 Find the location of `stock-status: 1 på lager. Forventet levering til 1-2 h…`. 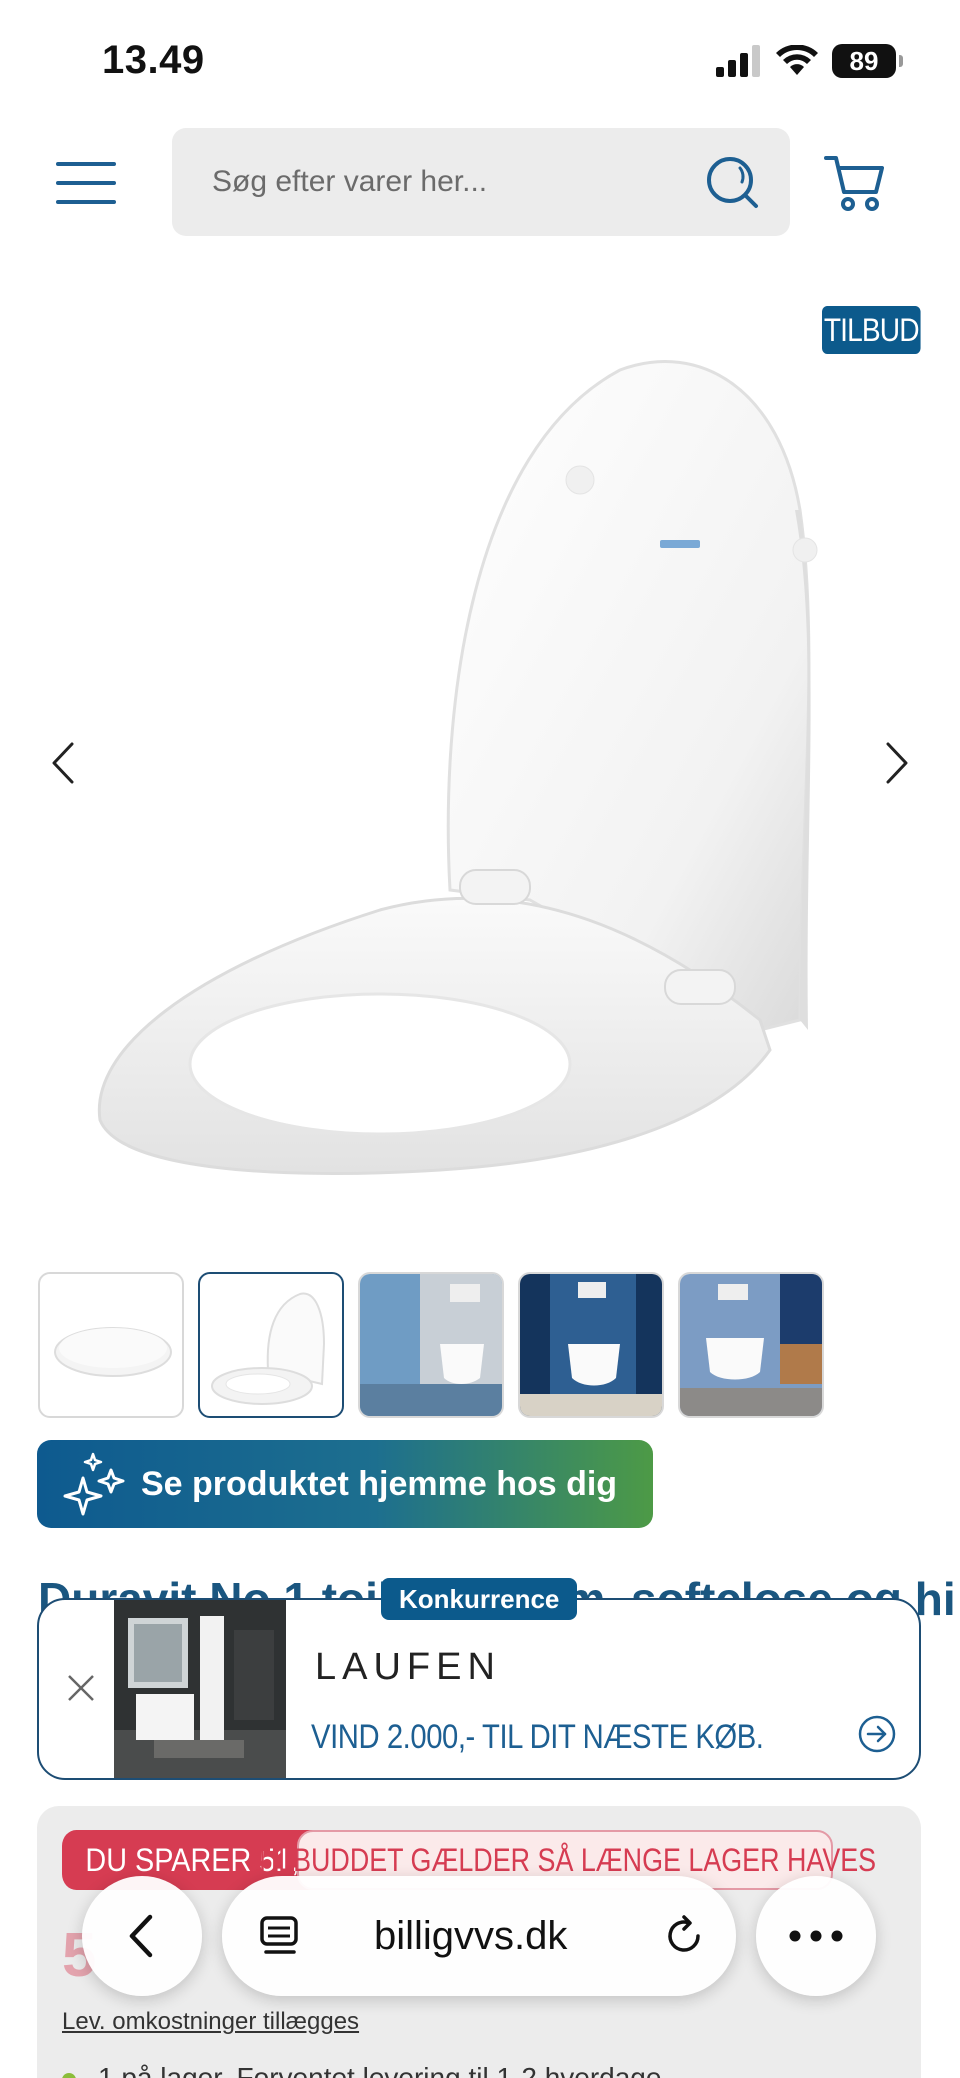

stock-status: 1 på lager. Forventet levering til 1-2 h… is located at coordinates (361, 2070).